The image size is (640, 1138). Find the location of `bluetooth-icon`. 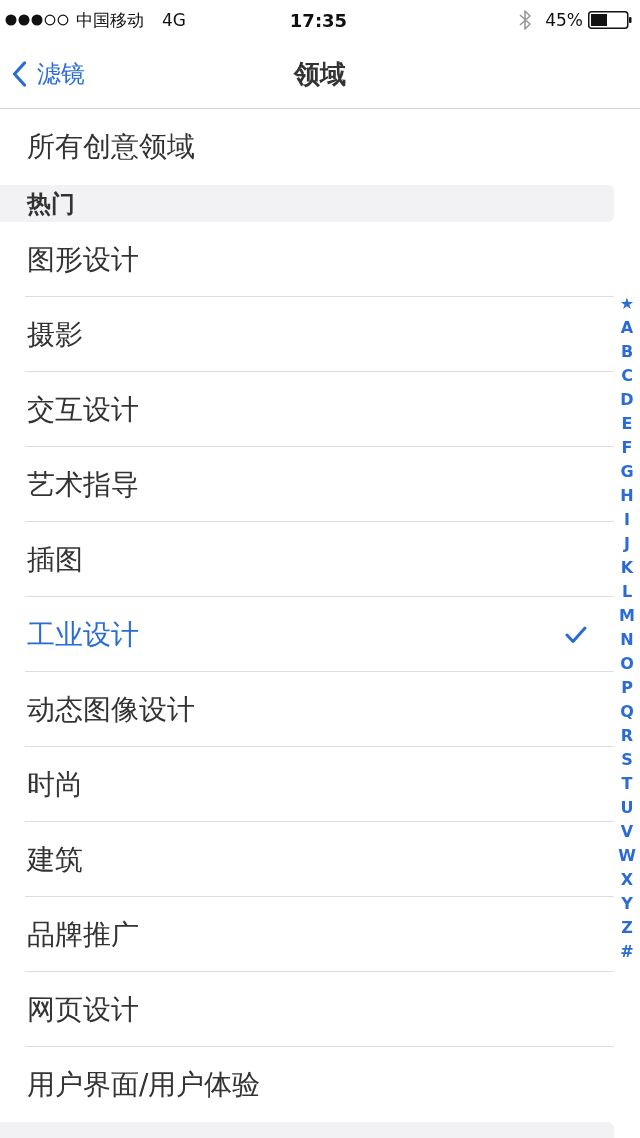

bluetooth-icon is located at coordinates (525, 20).